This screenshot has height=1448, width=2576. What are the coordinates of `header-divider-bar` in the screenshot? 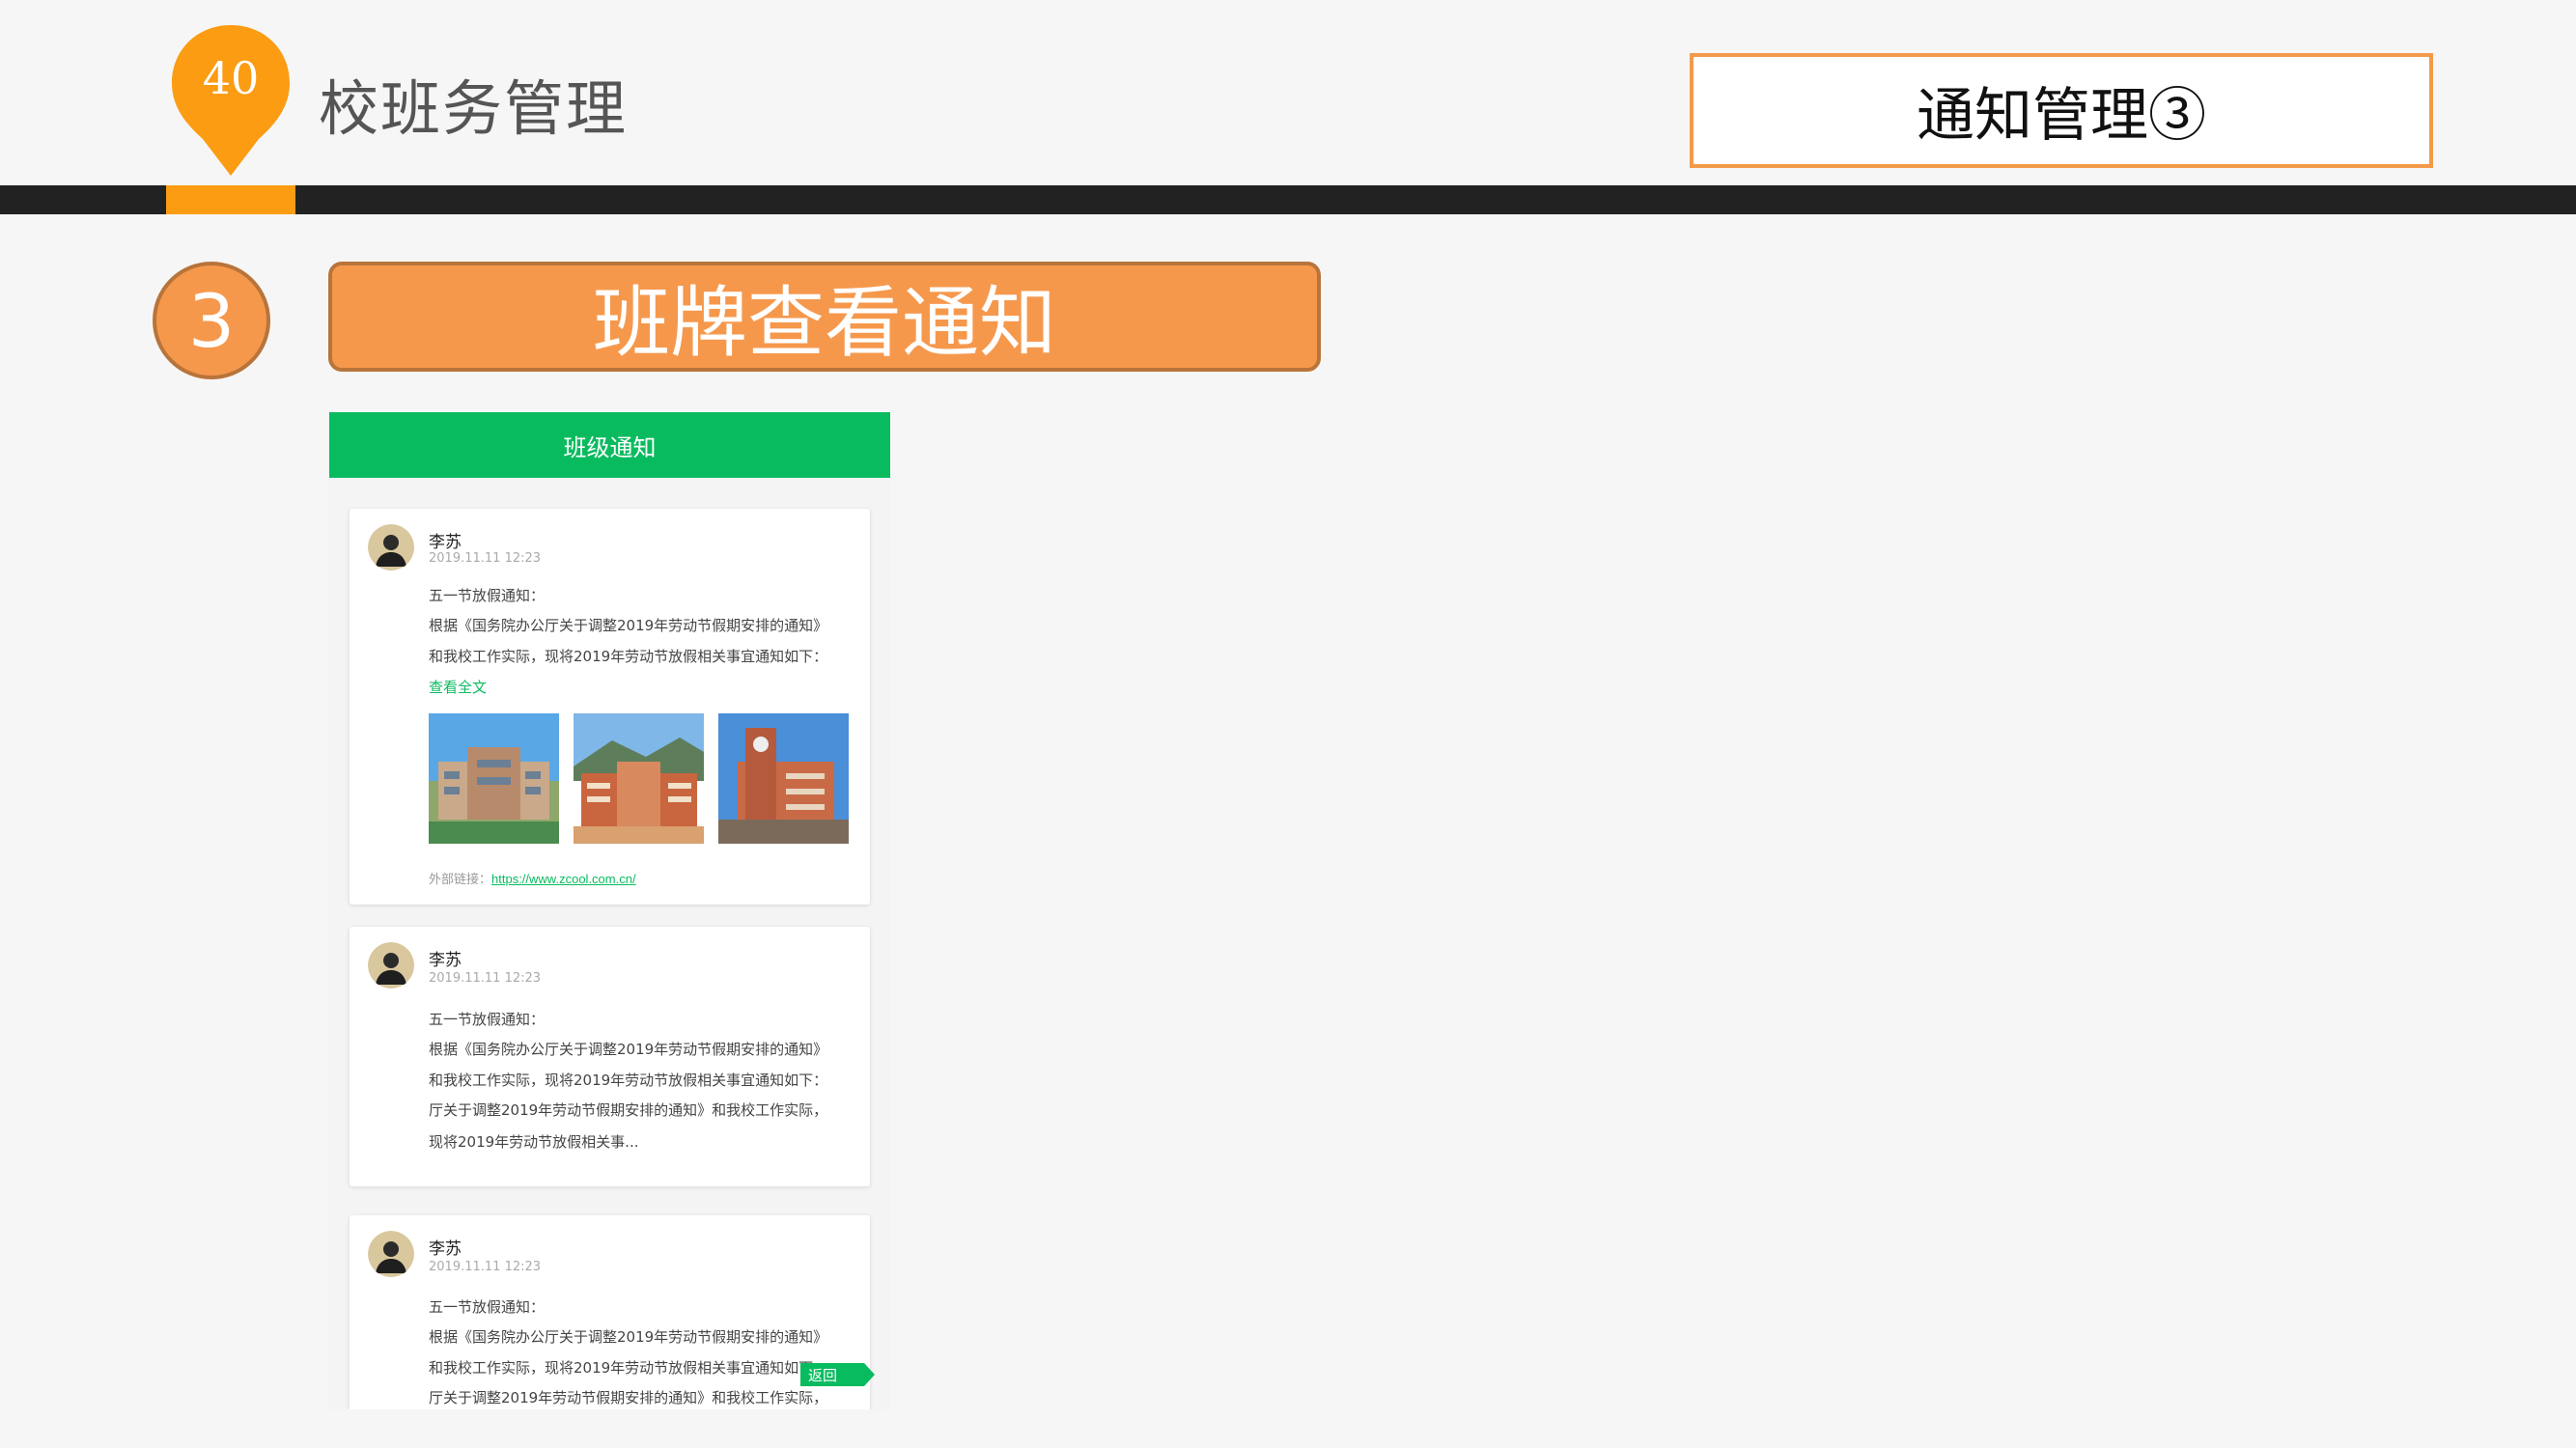 It's located at (1288, 200).